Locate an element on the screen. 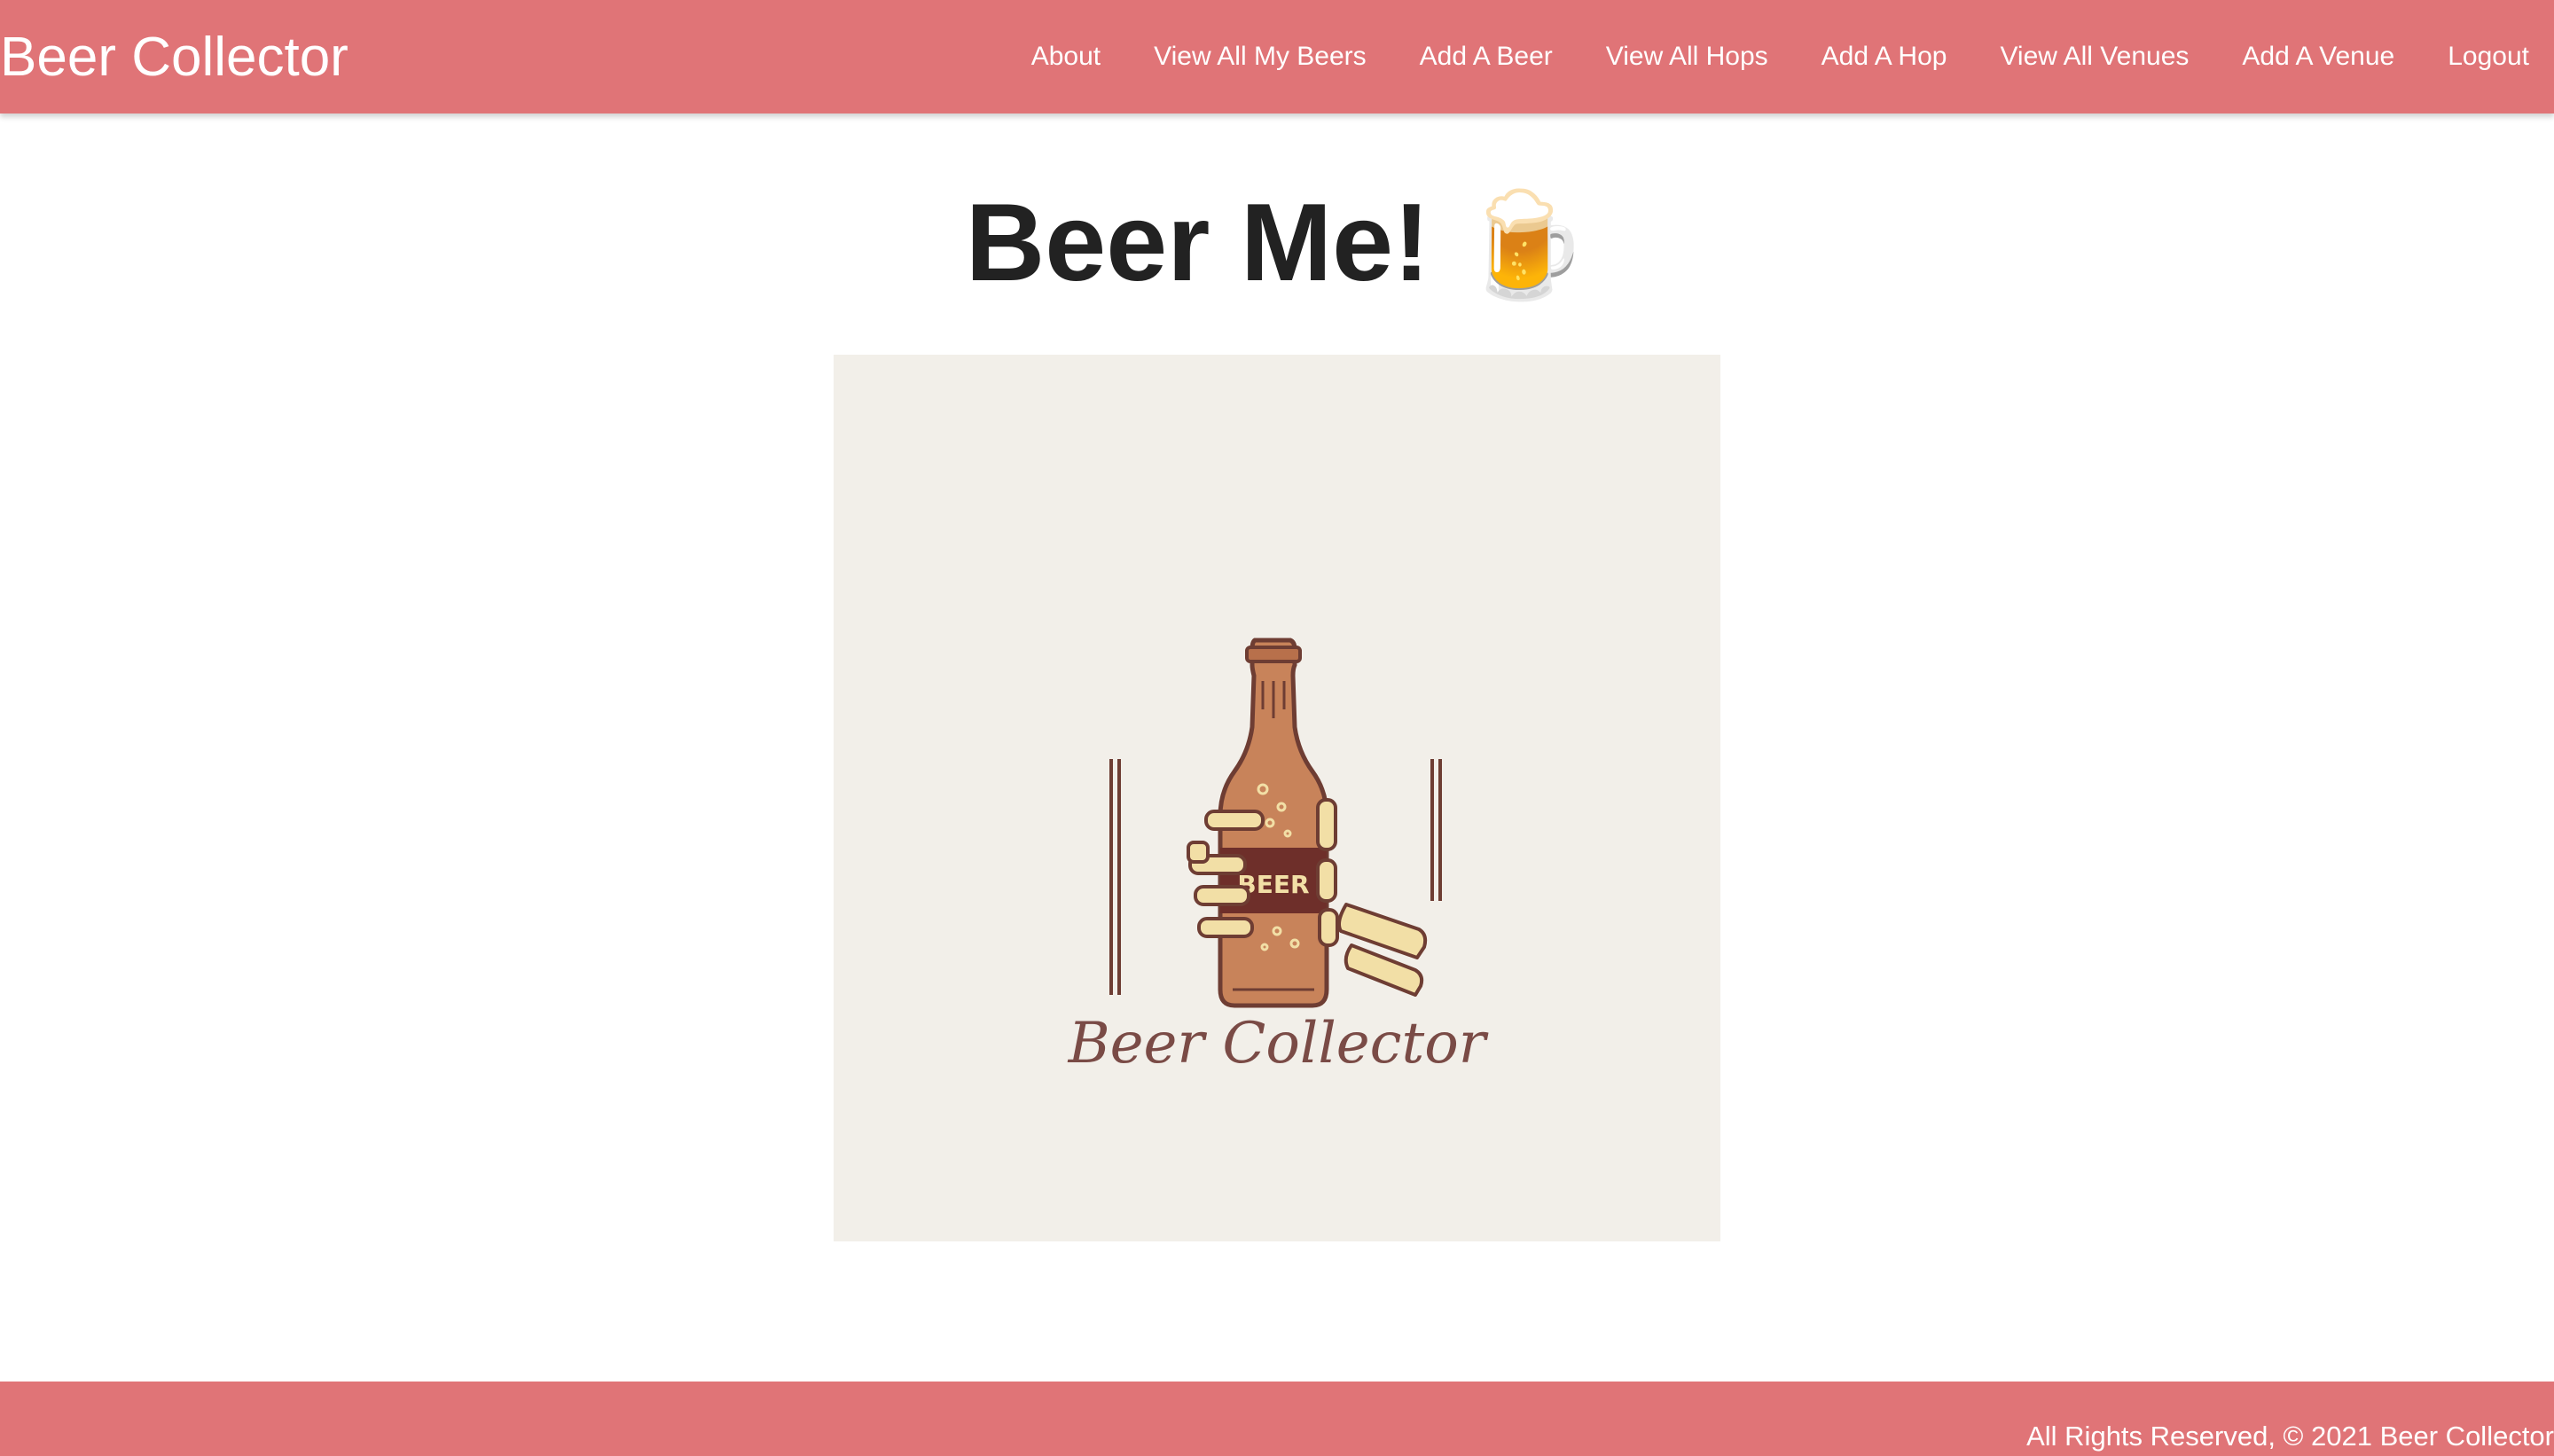 The width and height of the screenshot is (2554, 1456). page-title-text: Beer Me! is located at coordinates (1197, 243).